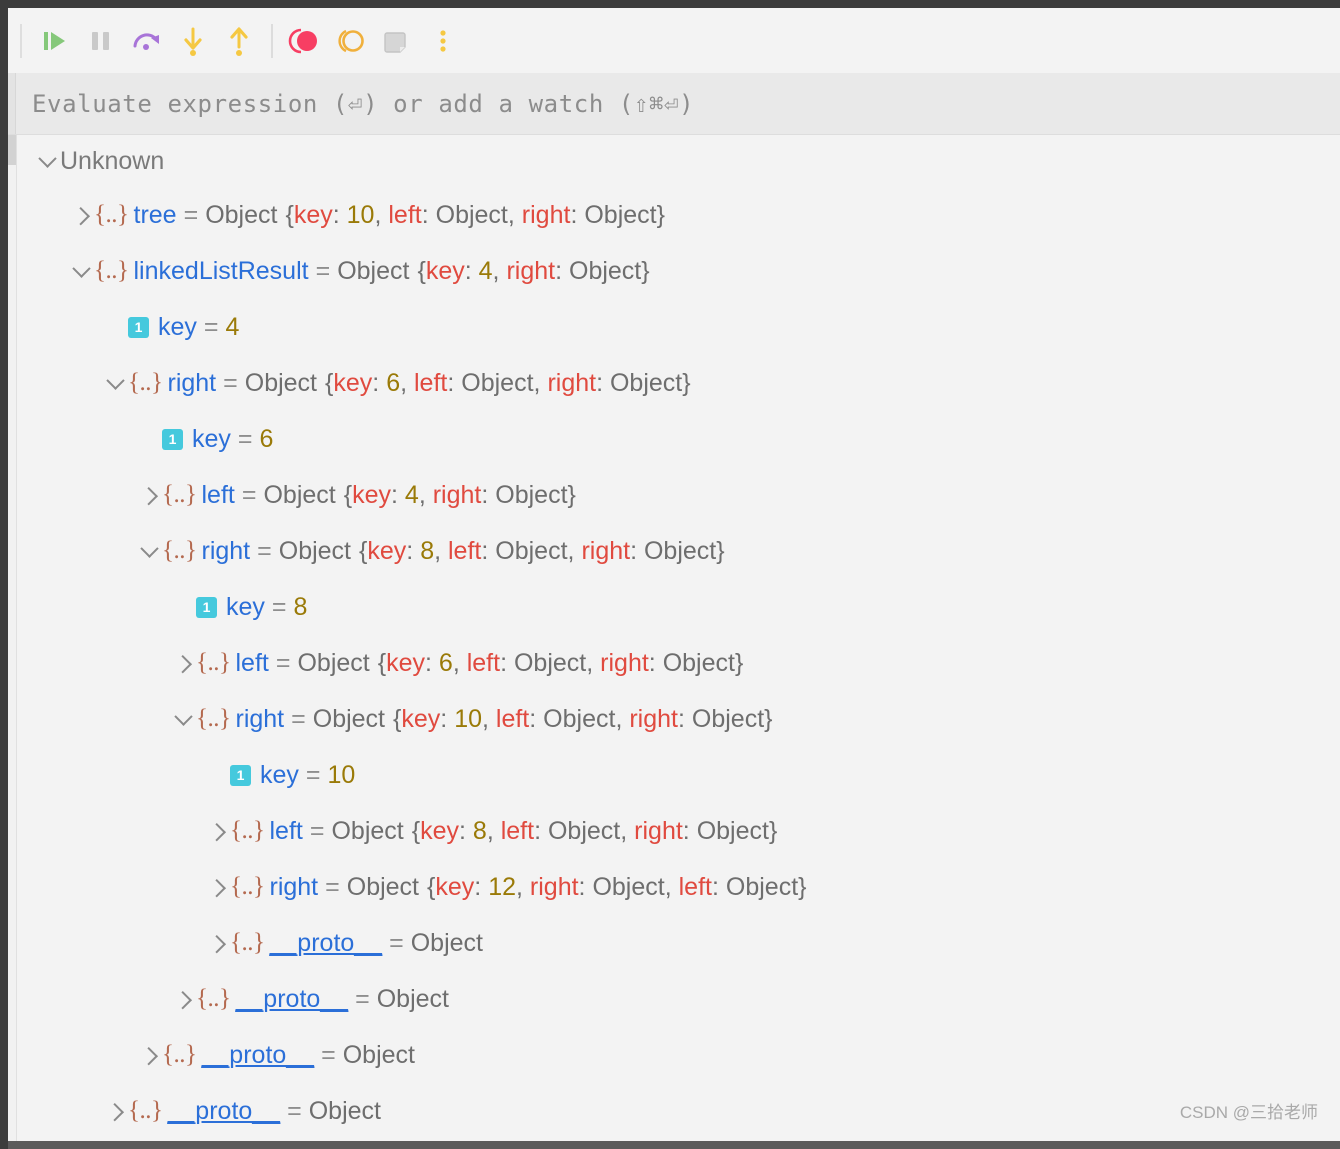 This screenshot has width=1340, height=1149. Describe the element at coordinates (679, 607) in the screenshot. I see `tree-row: 1 key = 8` at that location.